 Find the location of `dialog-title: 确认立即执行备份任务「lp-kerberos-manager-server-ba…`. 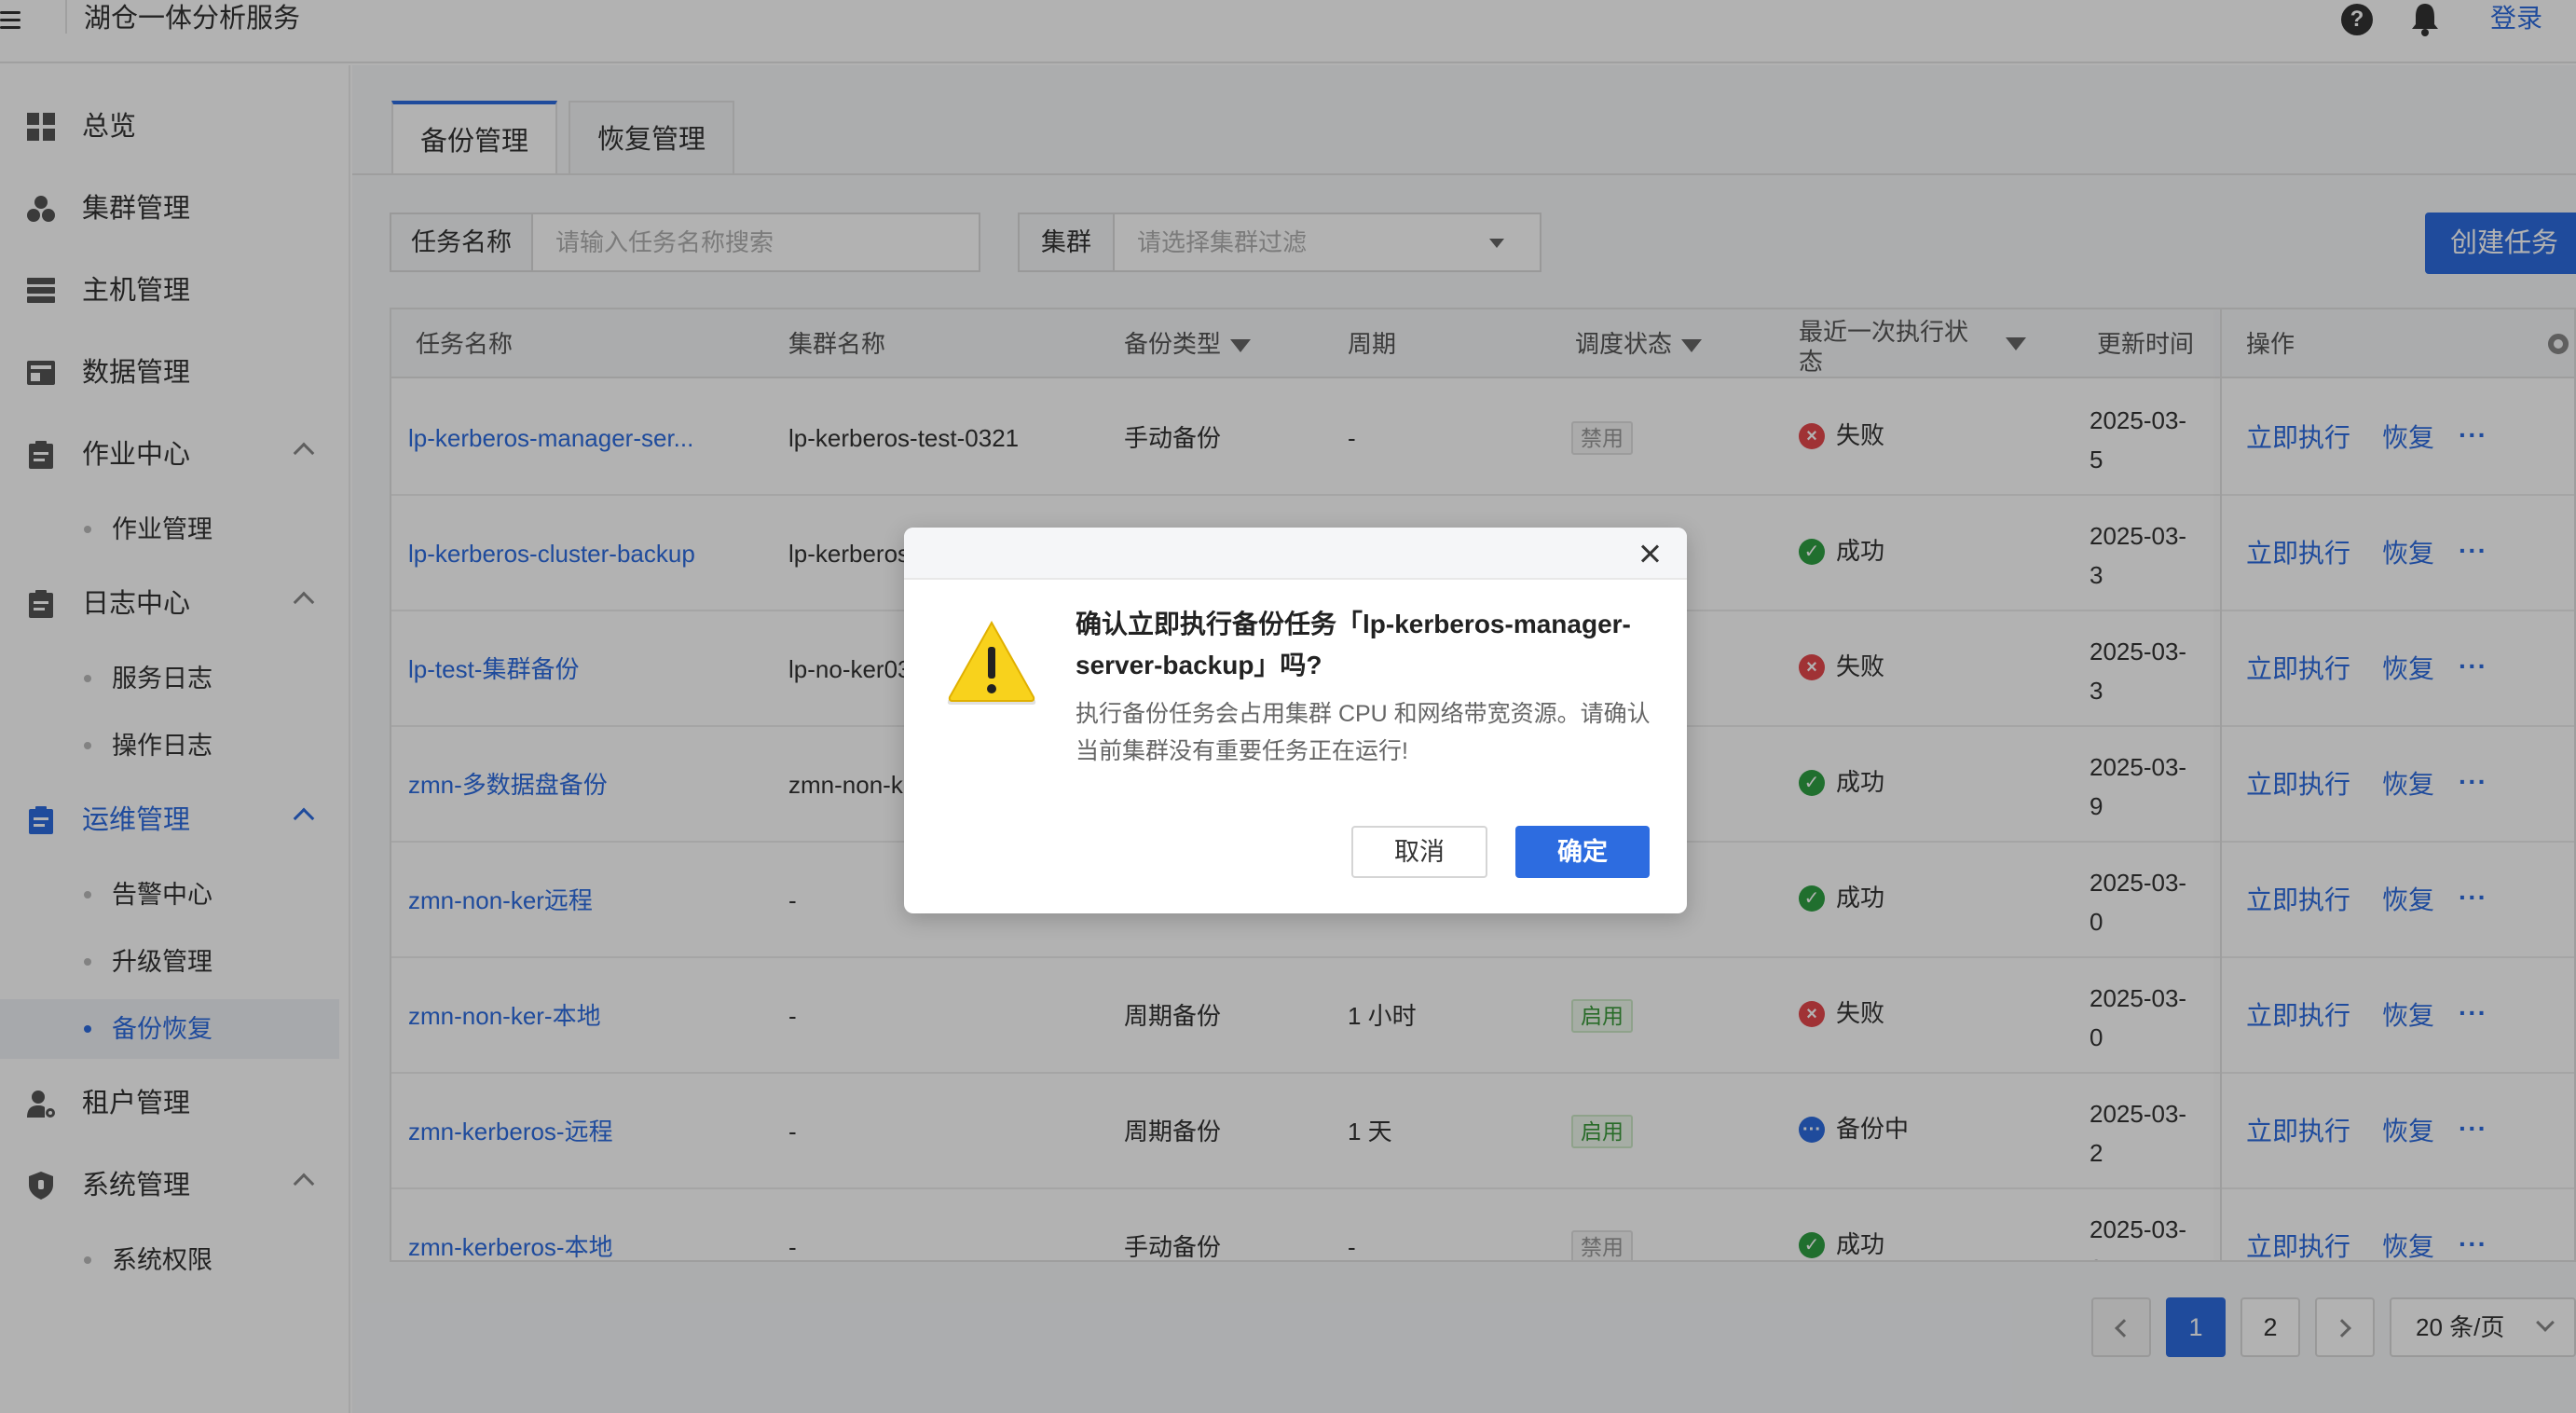

dialog-title: 确认立即执行备份任务「lp-kerberos-manager-server-ba… is located at coordinates (1353, 644).